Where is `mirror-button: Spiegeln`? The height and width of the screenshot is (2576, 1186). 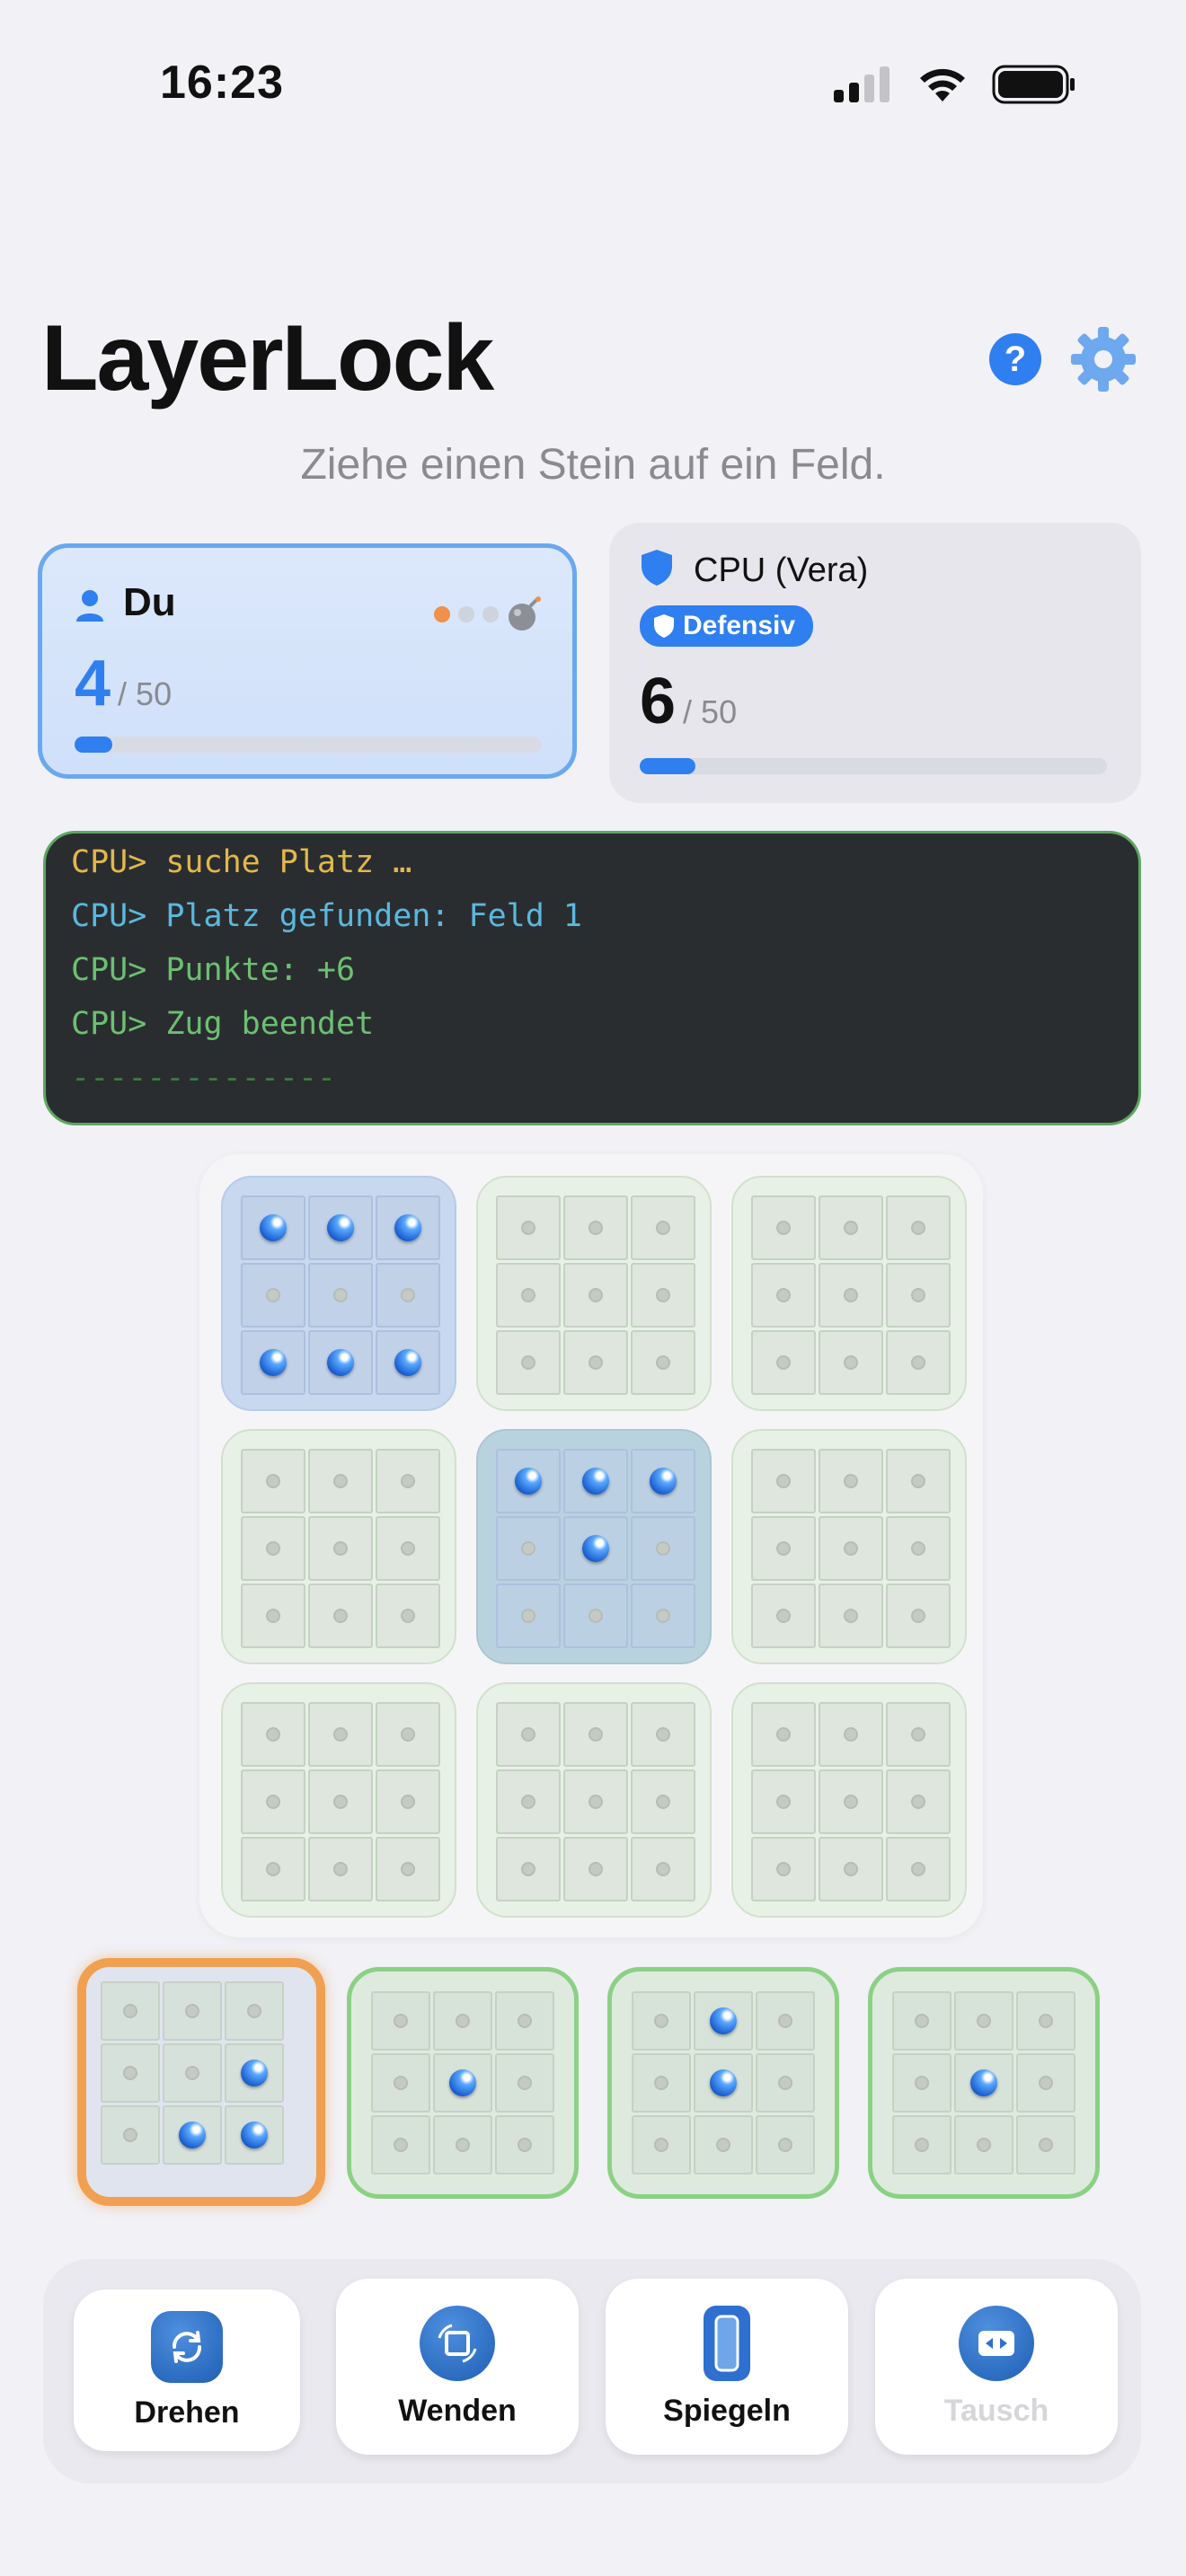 mirror-button: Spiegeln is located at coordinates (727, 2367).